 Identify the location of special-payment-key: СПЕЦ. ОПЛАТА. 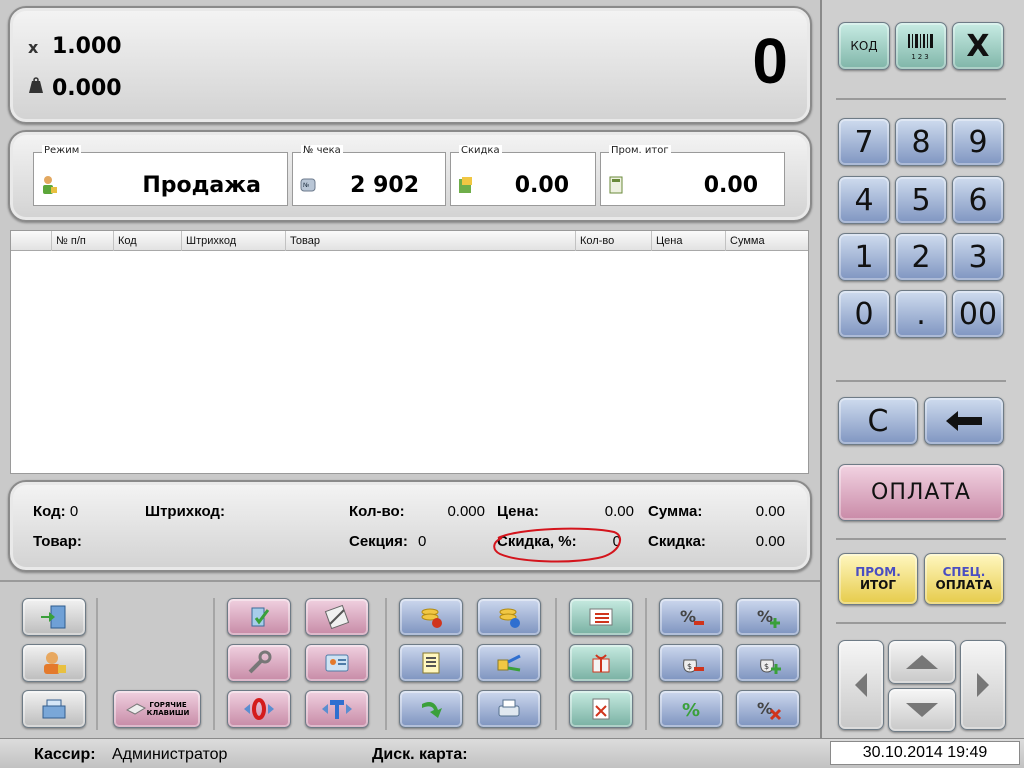
(964, 579).